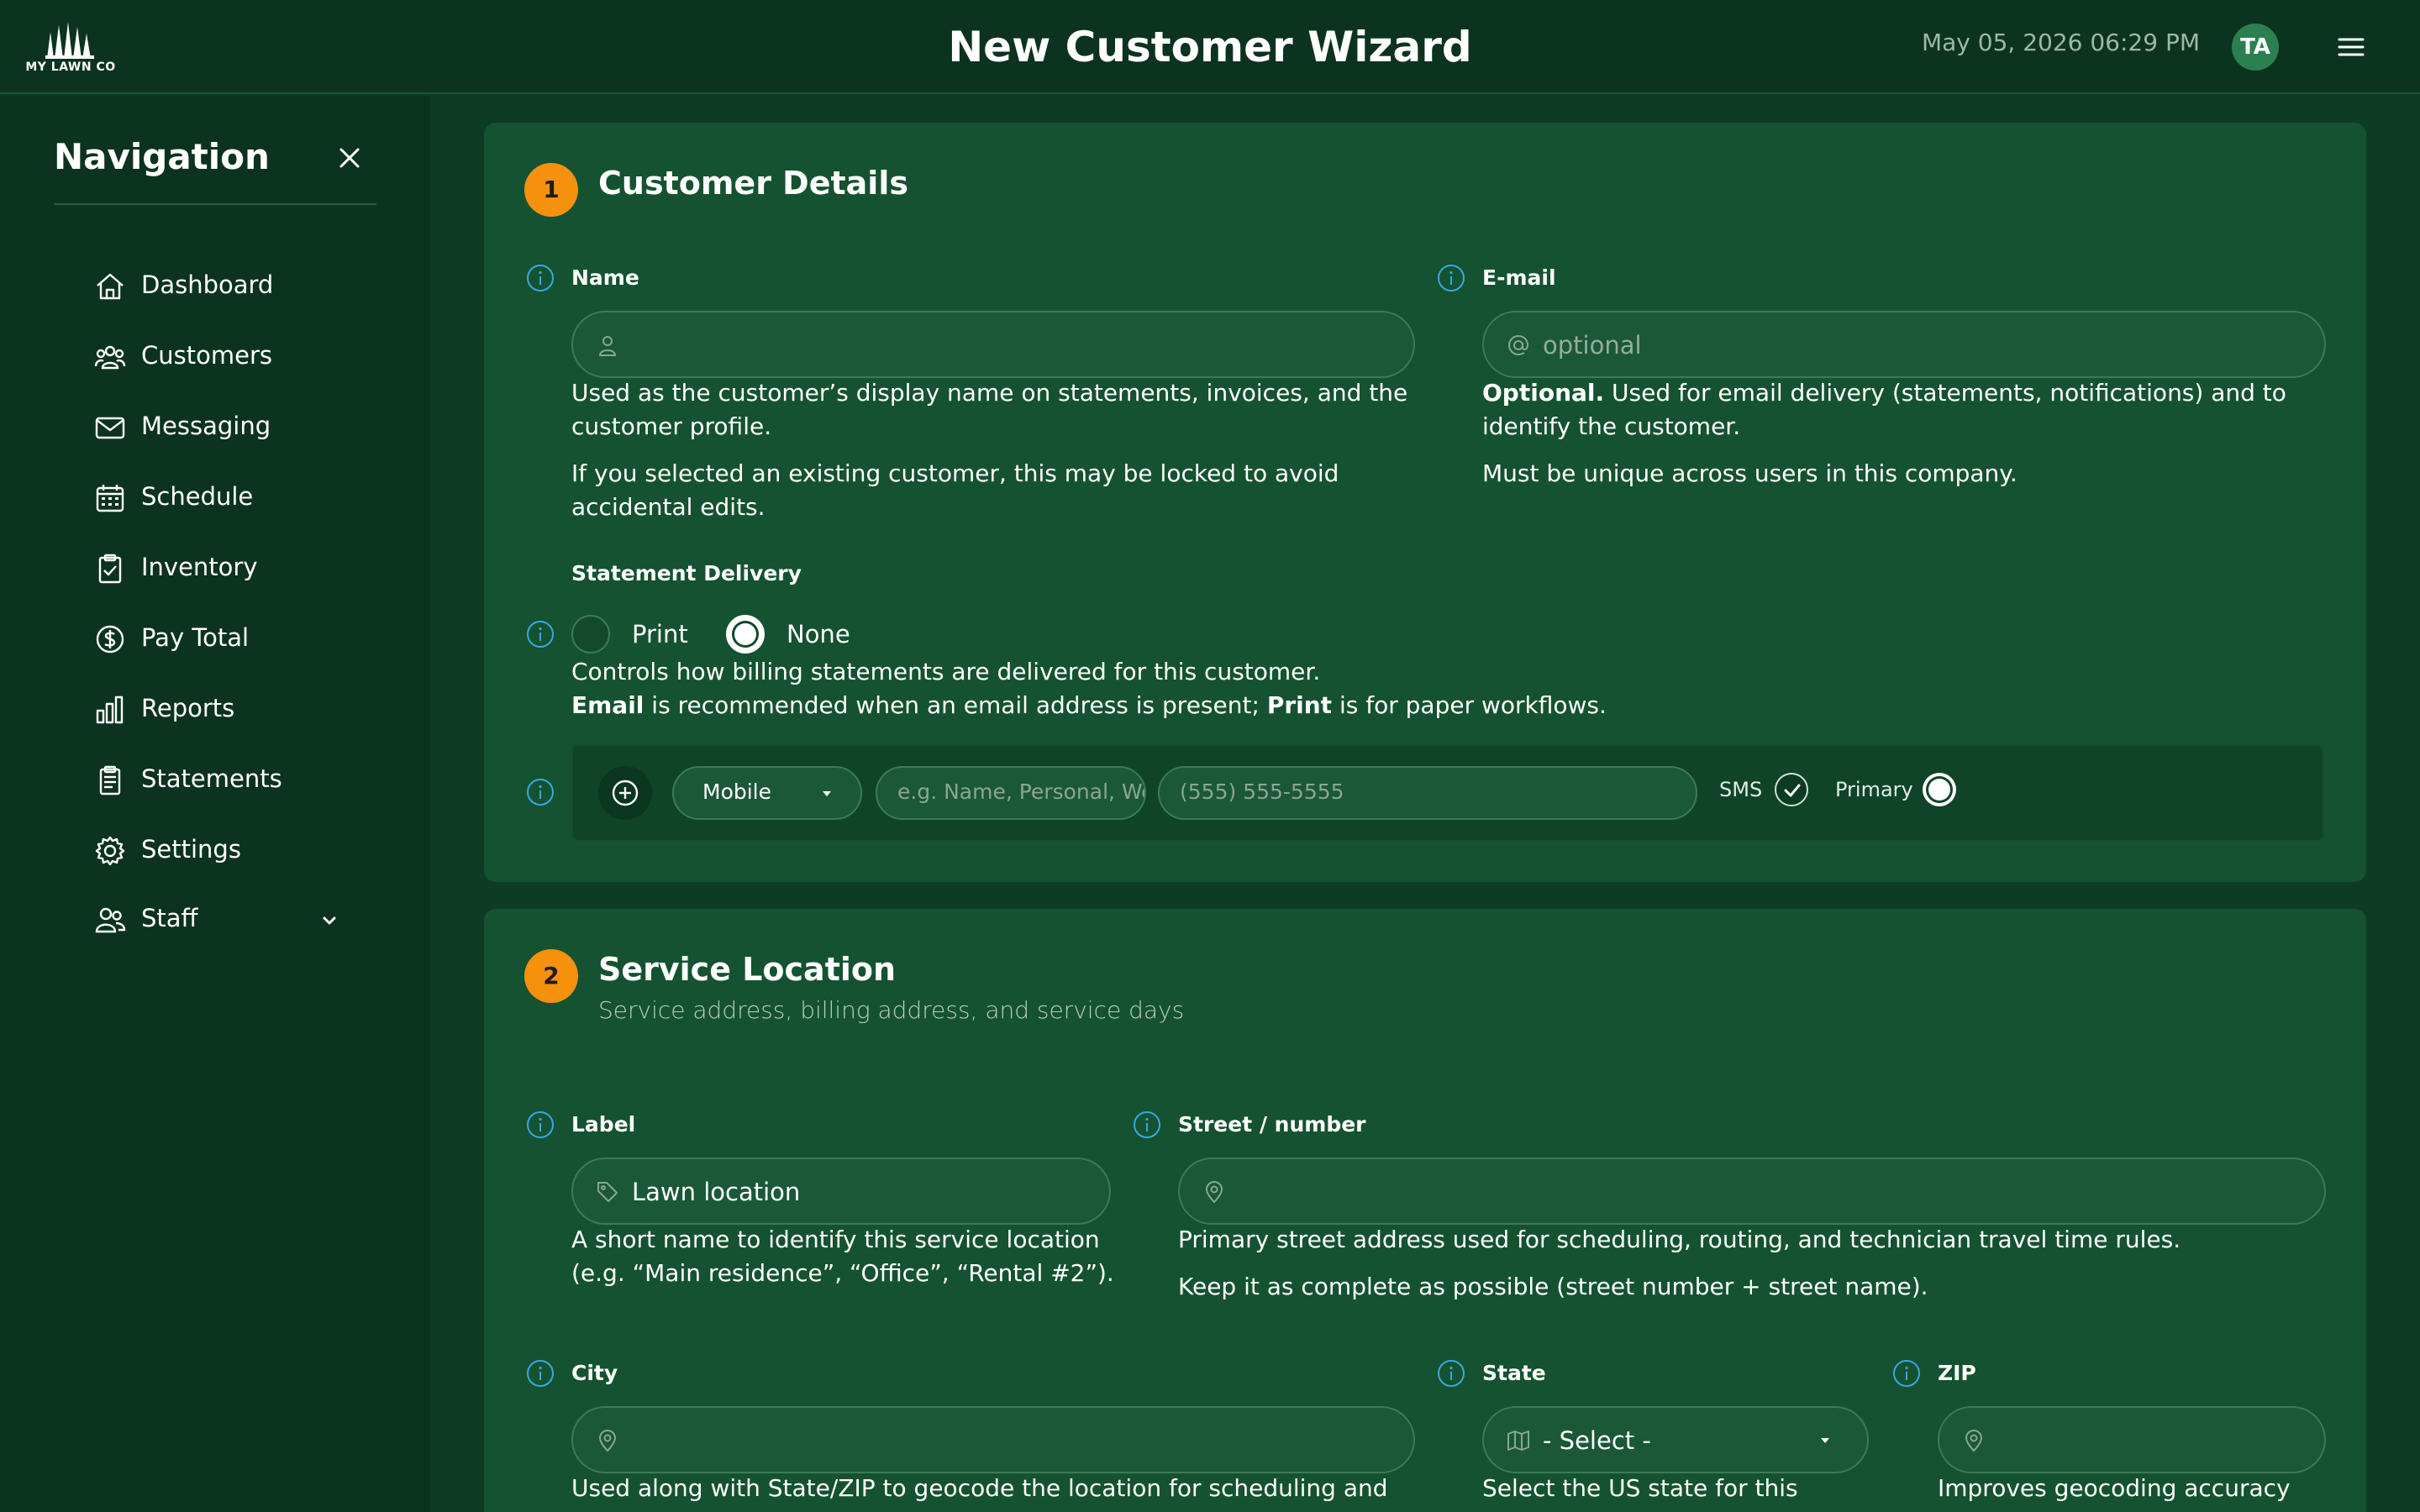 This screenshot has height=1512, width=2420. I want to click on clipboard-check-icon, so click(110, 569).